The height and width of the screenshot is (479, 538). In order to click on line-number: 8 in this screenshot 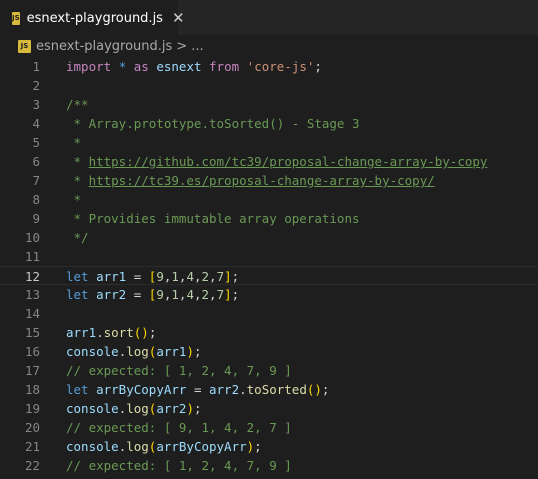, I will do `click(36, 199)`.